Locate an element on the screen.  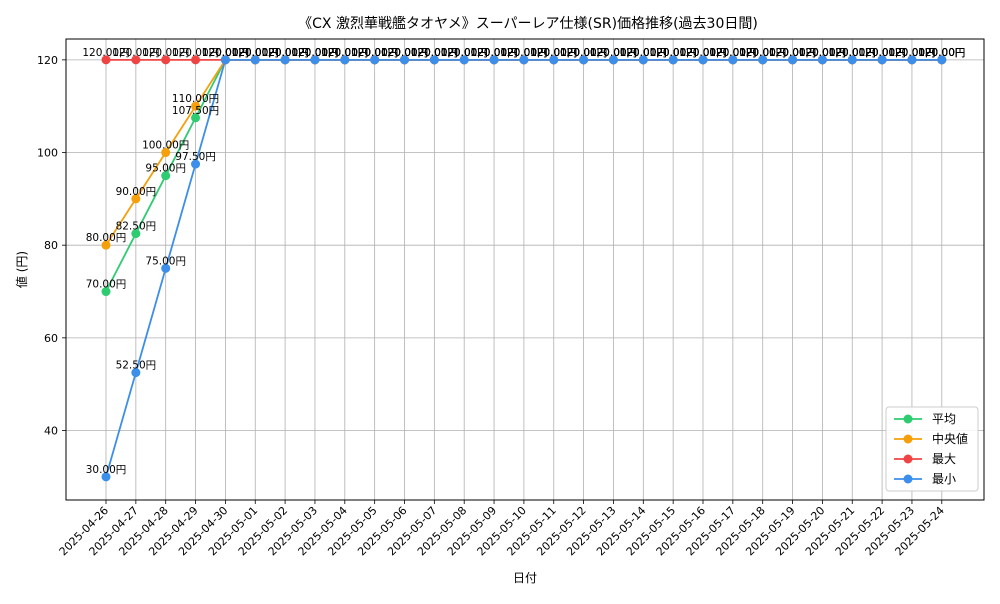
data-label: 75.00円 is located at coordinates (165, 261).